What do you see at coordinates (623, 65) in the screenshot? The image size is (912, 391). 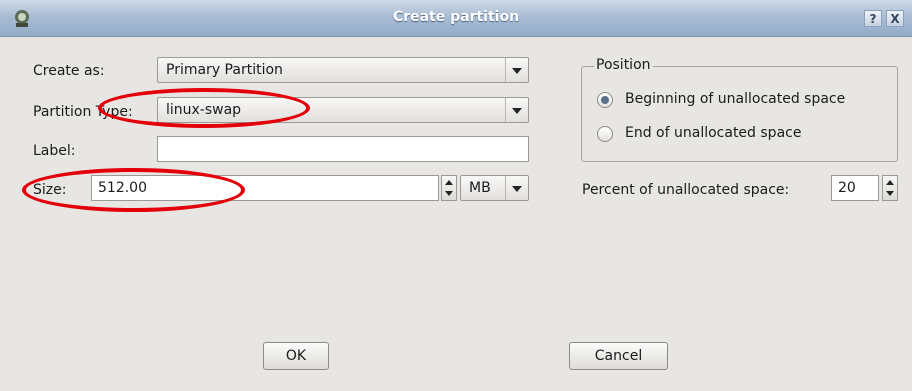 I see `position-group-title: Position` at bounding box center [623, 65].